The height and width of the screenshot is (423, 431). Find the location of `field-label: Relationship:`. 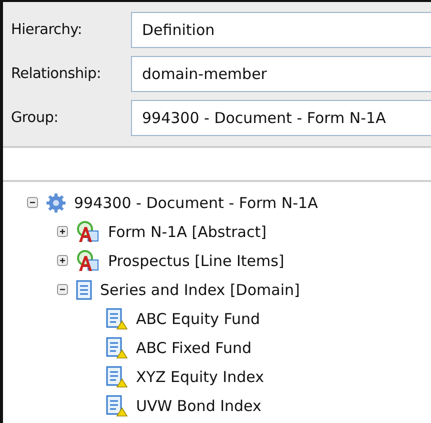

field-label: Relationship: is located at coordinates (56, 74).